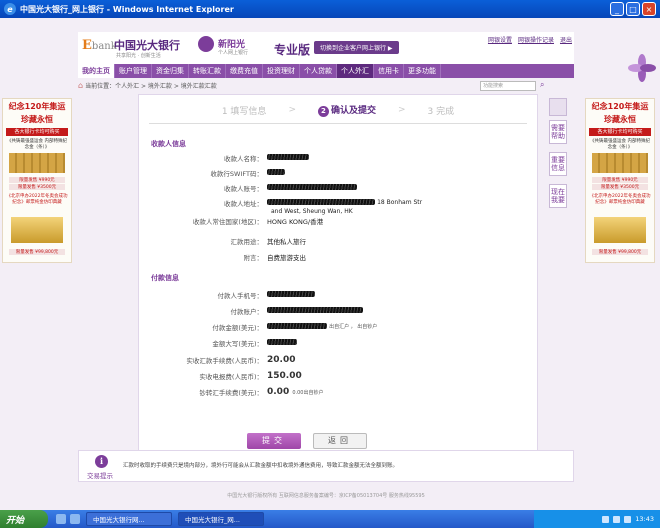  What do you see at coordinates (68, 519) in the screenshot?
I see `quick-launch` at bounding box center [68, 519].